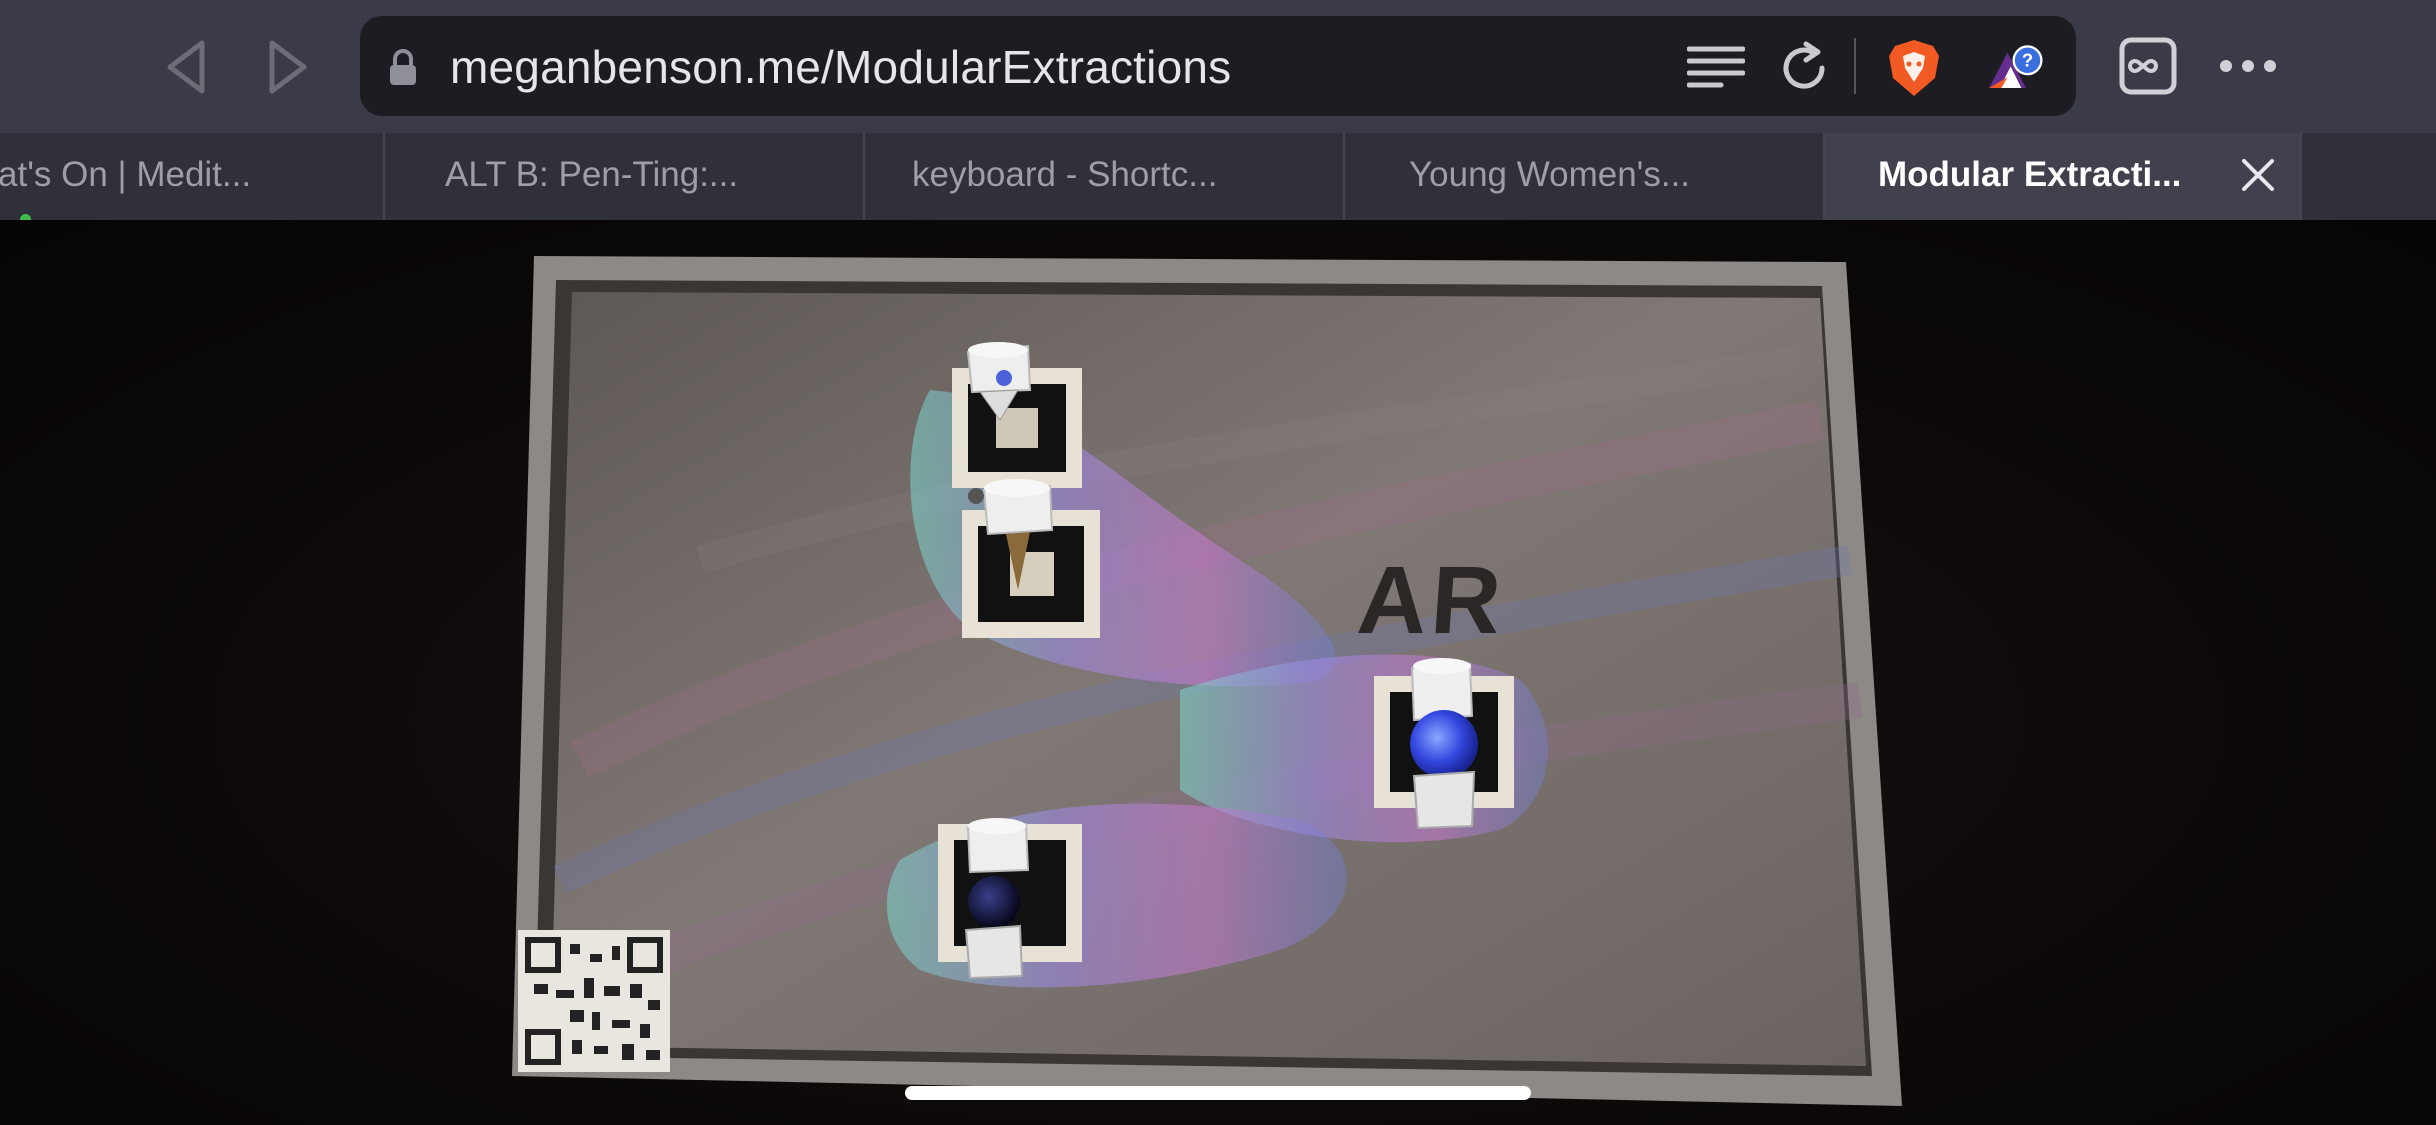 This screenshot has height=1125, width=2436. I want to click on more-menu-button, so click(2248, 66).